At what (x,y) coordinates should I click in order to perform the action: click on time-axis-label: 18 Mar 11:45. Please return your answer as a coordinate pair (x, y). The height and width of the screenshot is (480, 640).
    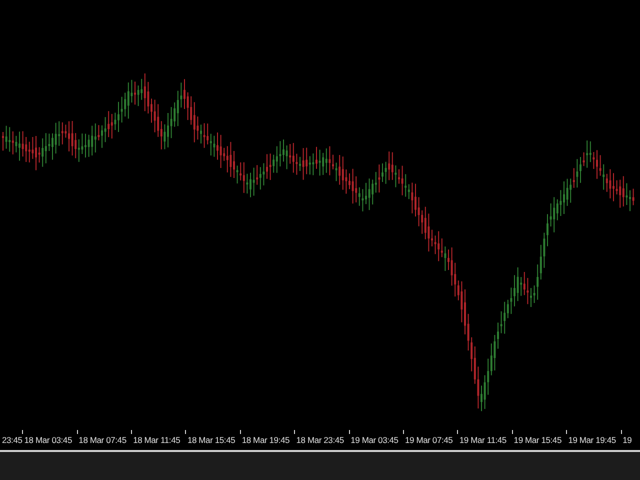
    Looking at the image, I should click on (156, 440).